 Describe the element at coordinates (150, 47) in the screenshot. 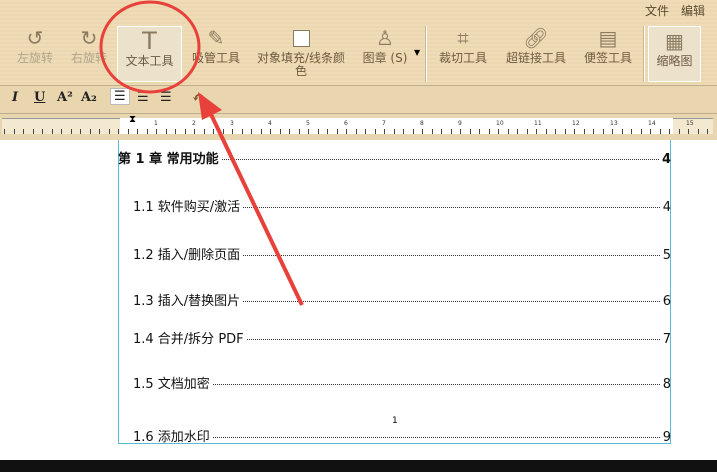

I see `highlight-circle` at that location.